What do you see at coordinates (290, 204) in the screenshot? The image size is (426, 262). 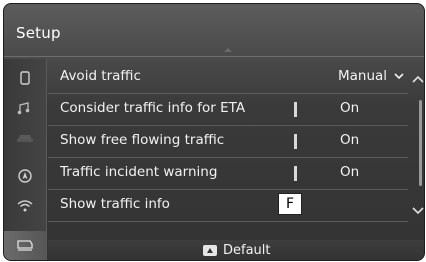 I see `callout-label: F` at bounding box center [290, 204].